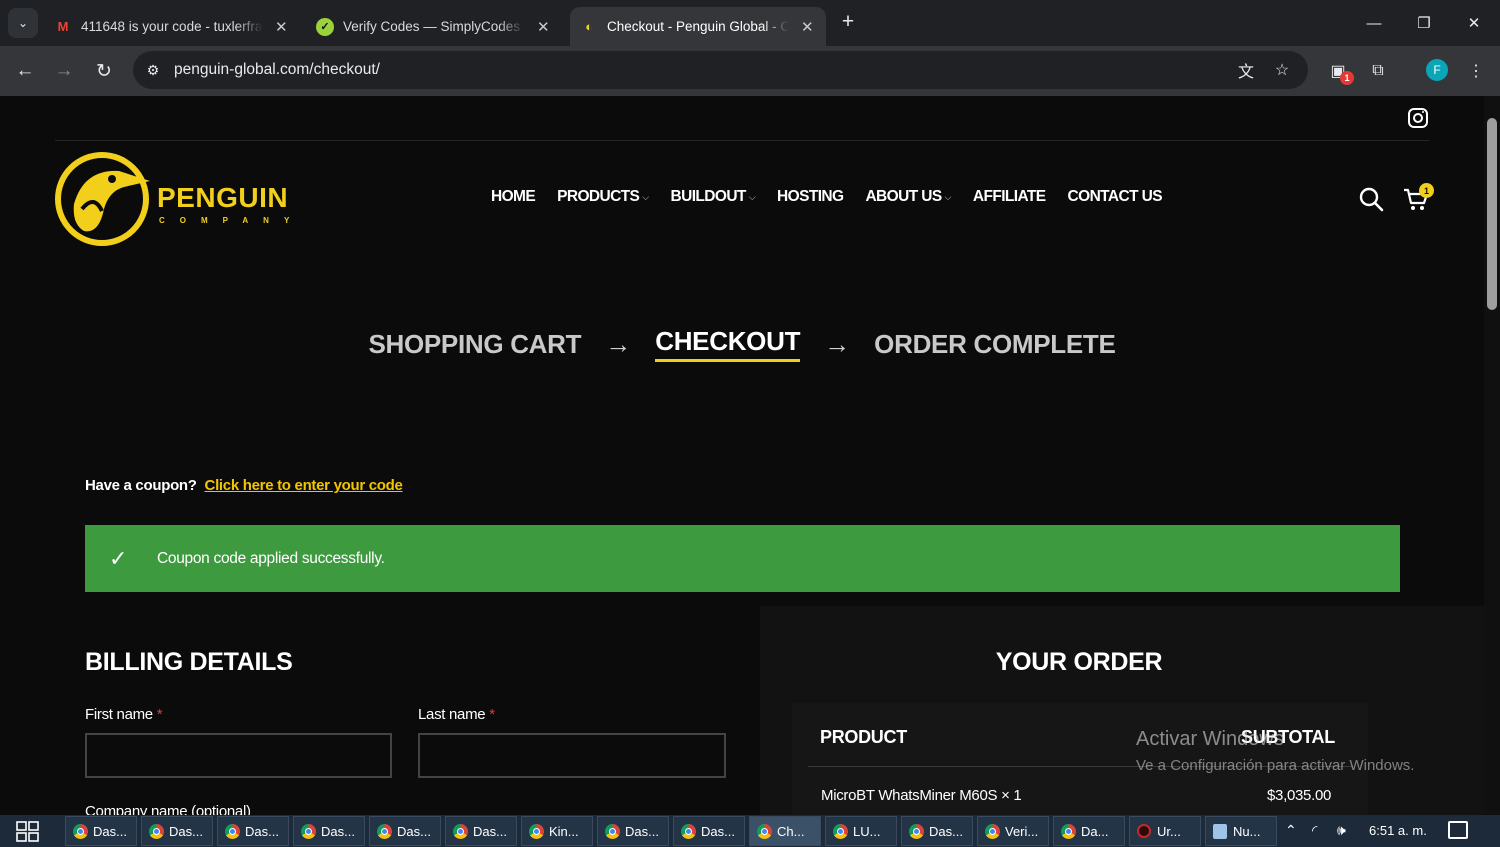 The width and height of the screenshot is (1500, 847). I want to click on nav-home: HOME, so click(513, 197).